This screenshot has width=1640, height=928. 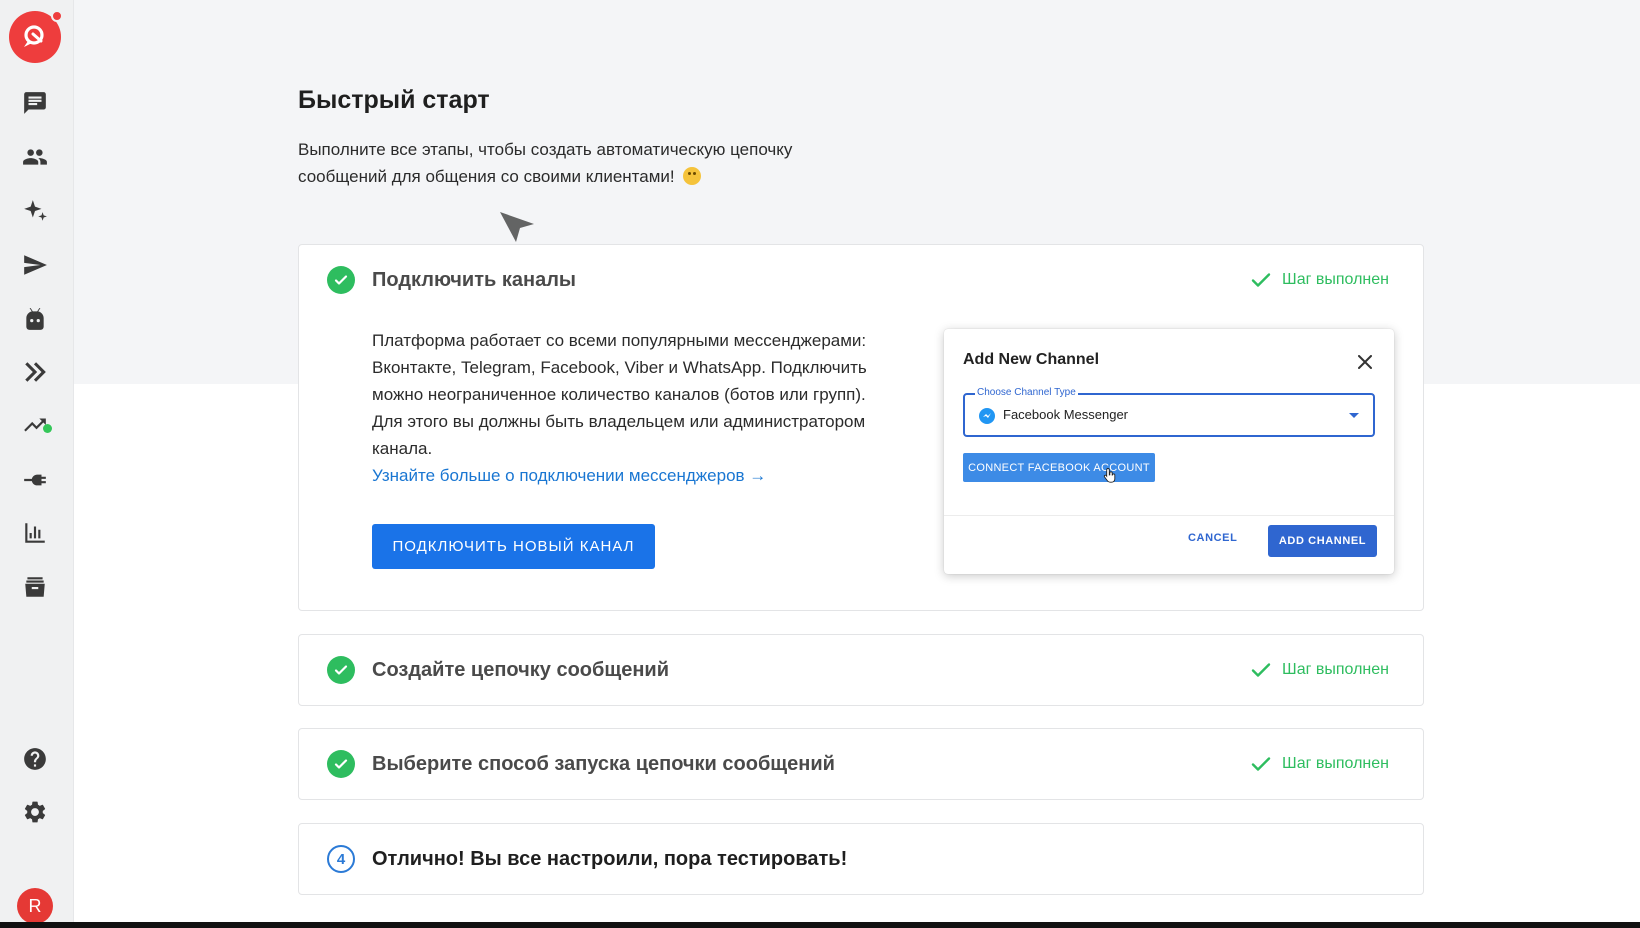 I want to click on chat-icon, so click(x=35, y=103).